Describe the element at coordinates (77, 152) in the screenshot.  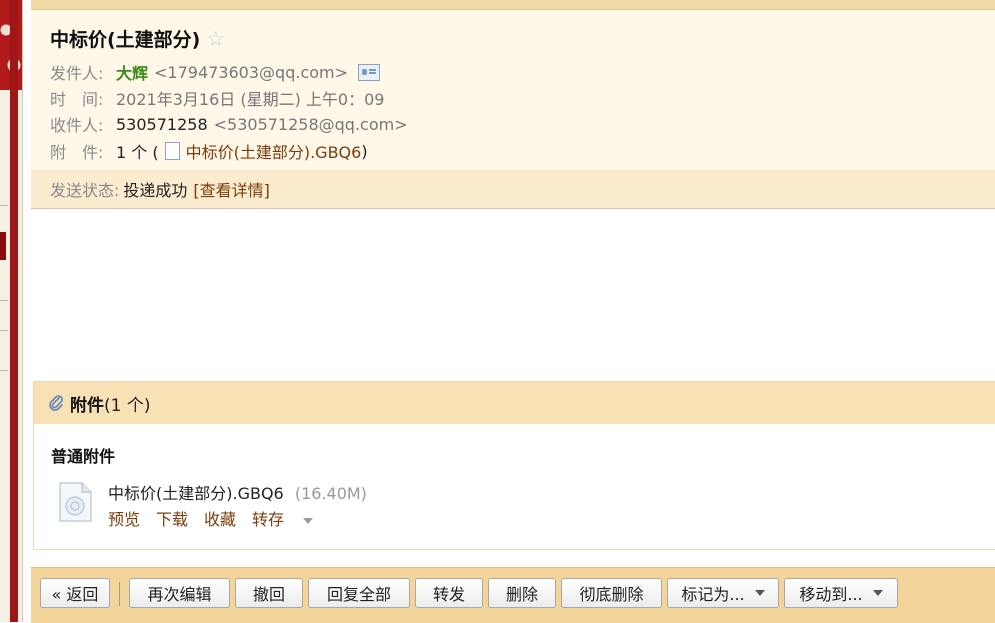
I see `attachment-label: 附 件:` at that location.